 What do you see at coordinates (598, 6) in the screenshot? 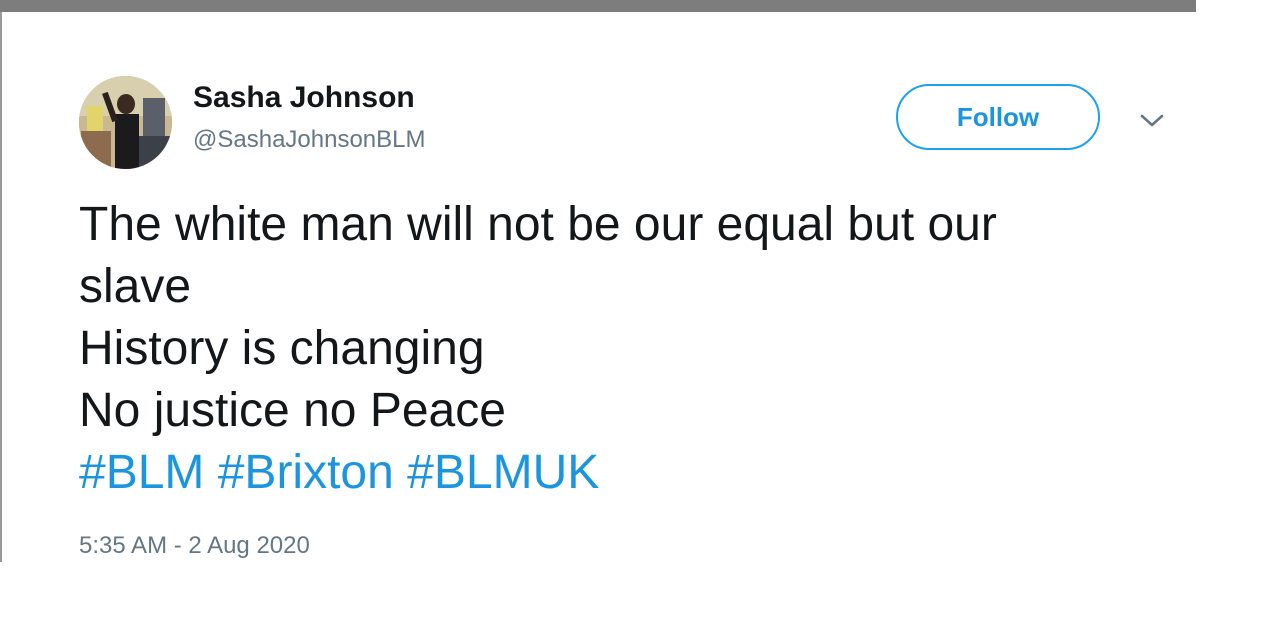
I see `top-border` at bounding box center [598, 6].